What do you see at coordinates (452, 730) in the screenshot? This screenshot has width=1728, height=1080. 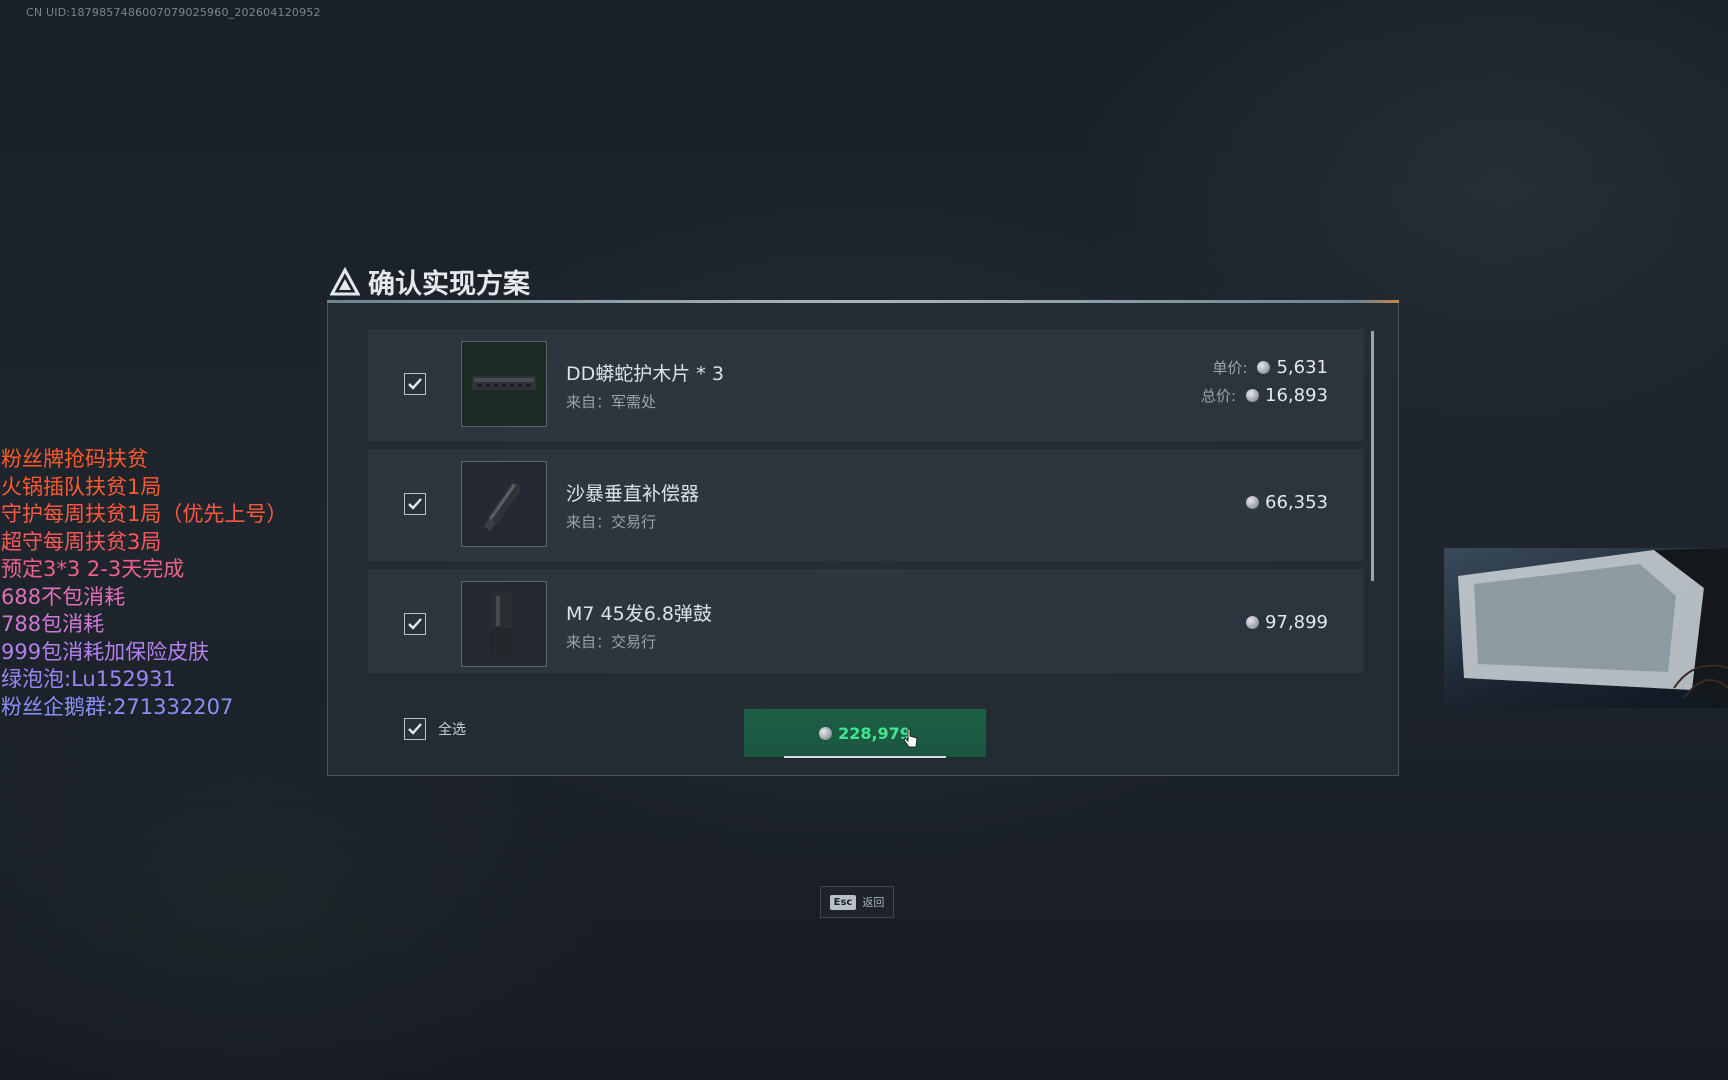 I see `select-all-label: 全选` at bounding box center [452, 730].